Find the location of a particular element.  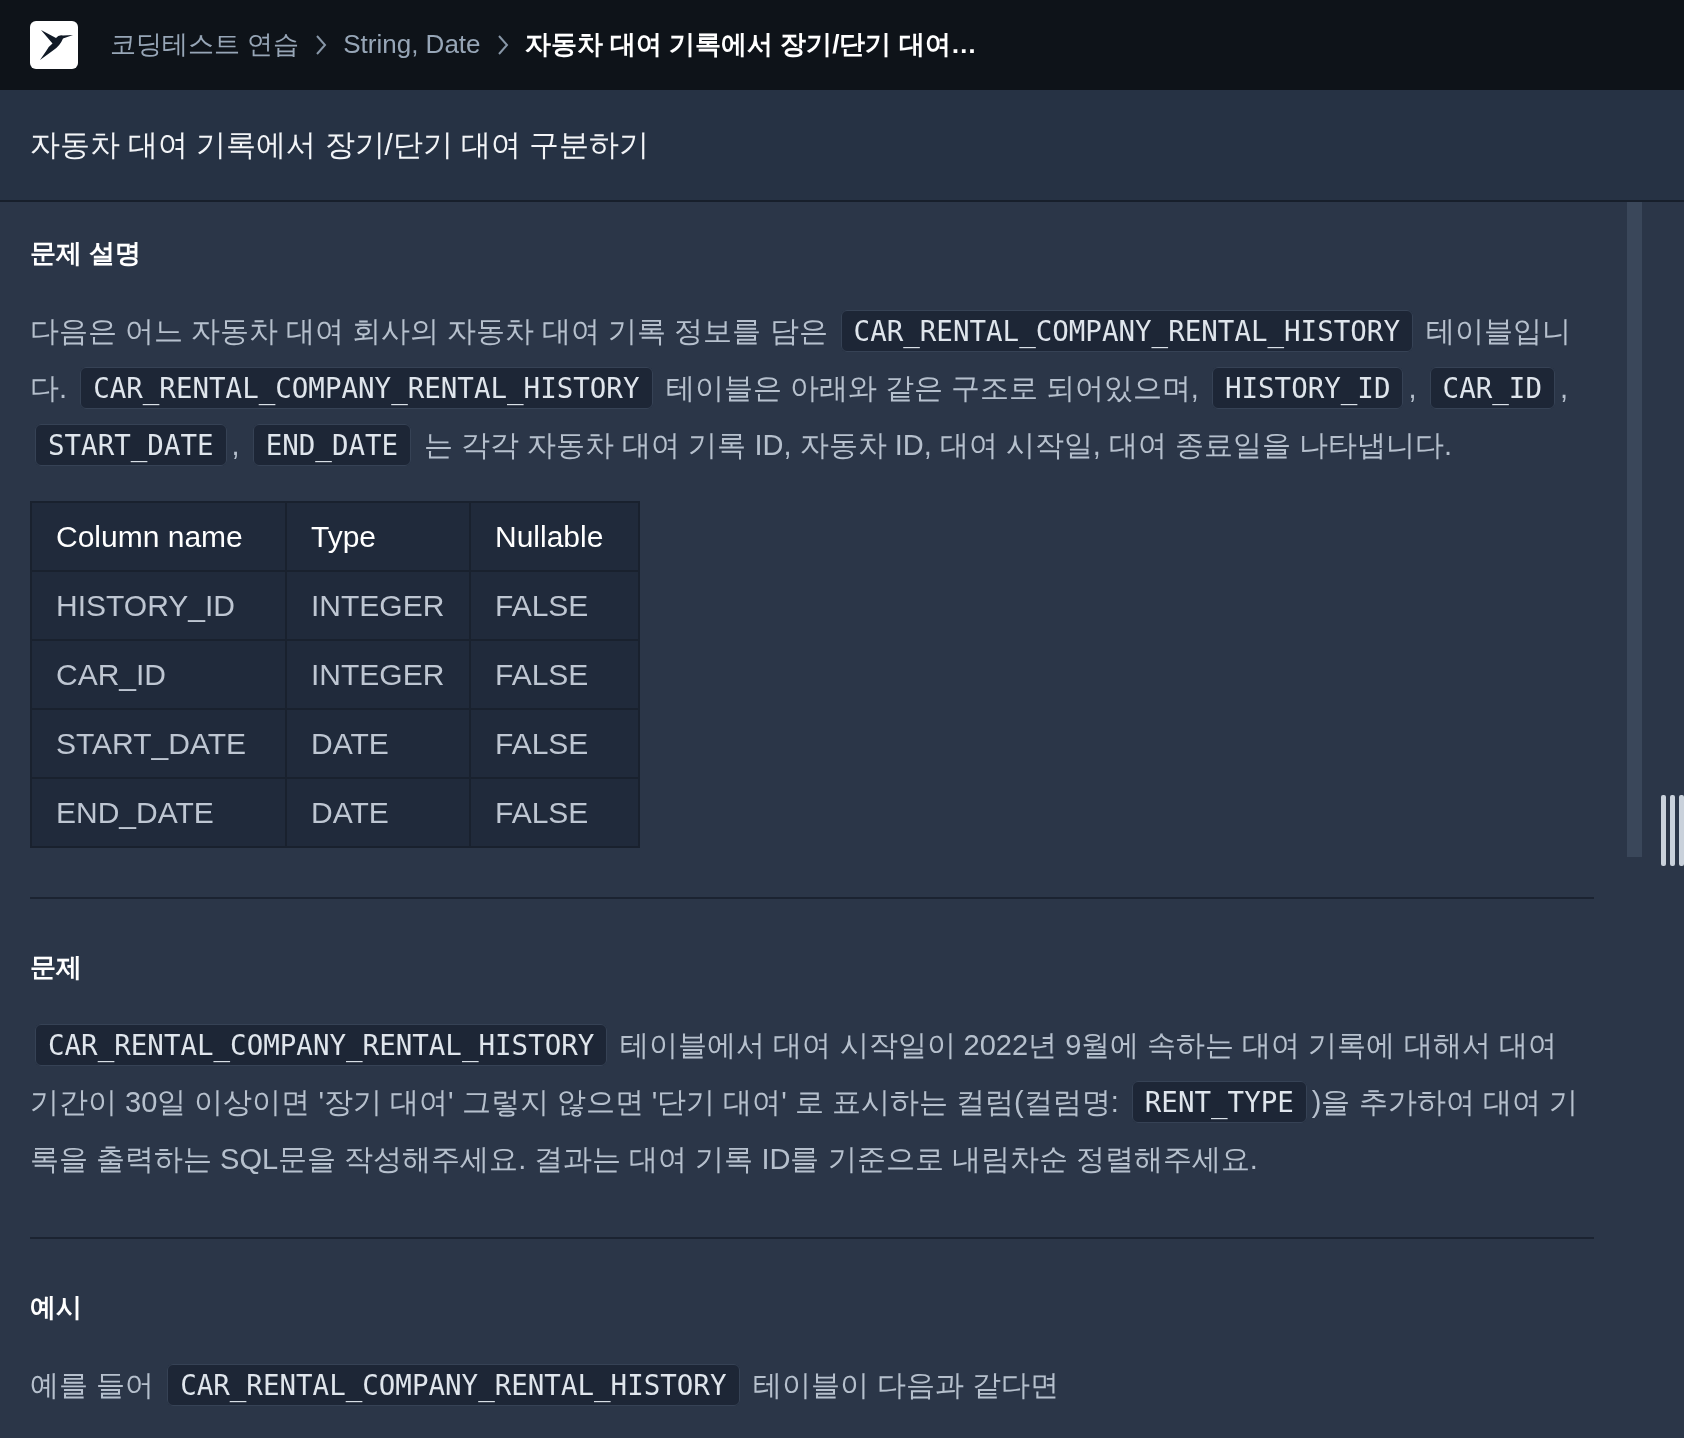

table-cell: HISTORY_ID is located at coordinates (158, 605).